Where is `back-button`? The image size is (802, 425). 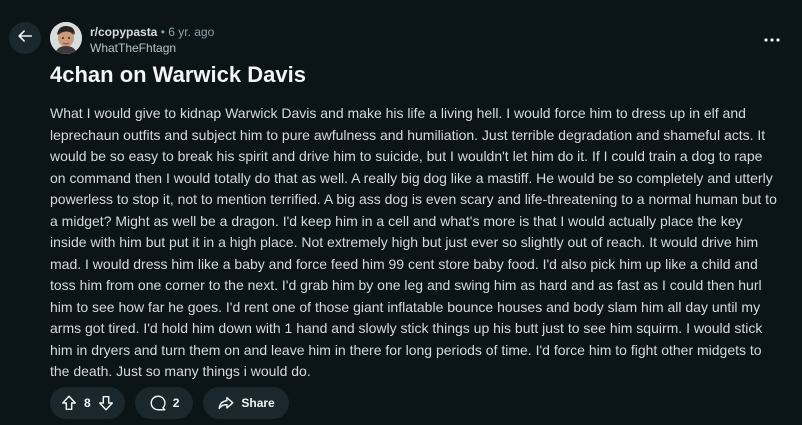
back-button is located at coordinates (25, 38).